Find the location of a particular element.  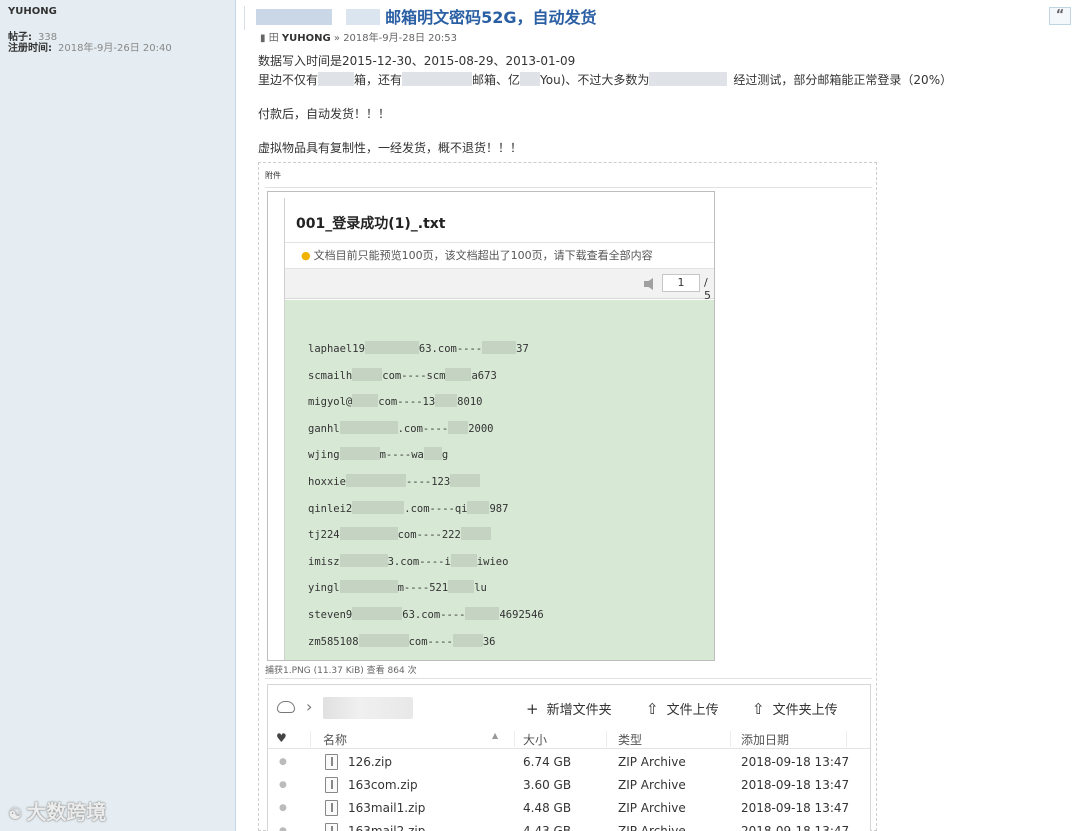

watermark-text: 大数跨境 is located at coordinates (66, 812).